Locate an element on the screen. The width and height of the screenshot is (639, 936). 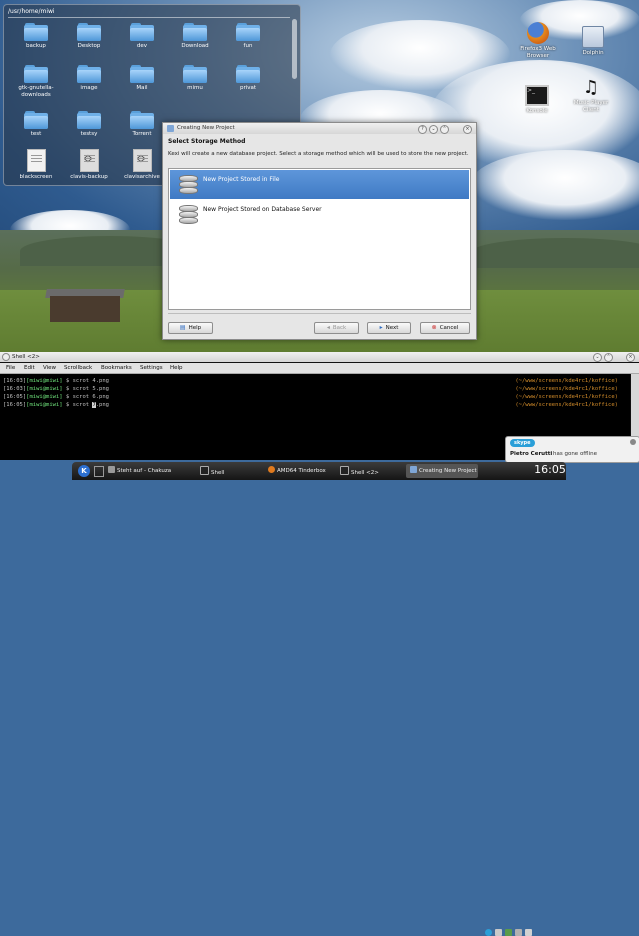
kde-menu-icon: K is located at coordinates (84, 471).